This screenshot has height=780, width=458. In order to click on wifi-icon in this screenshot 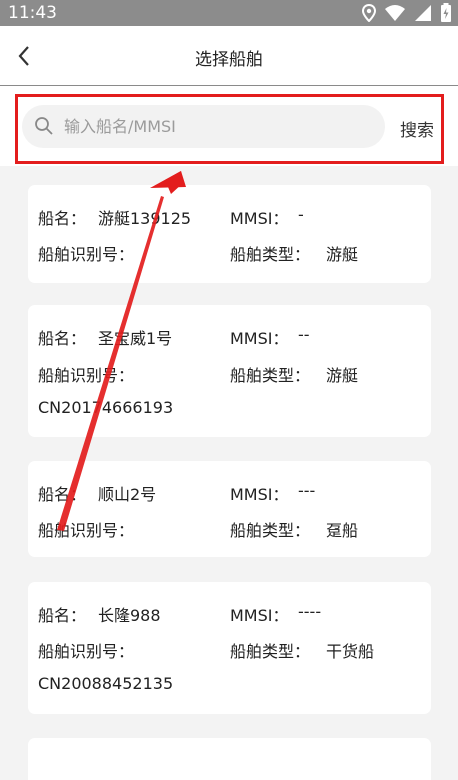, I will do `click(395, 13)`.